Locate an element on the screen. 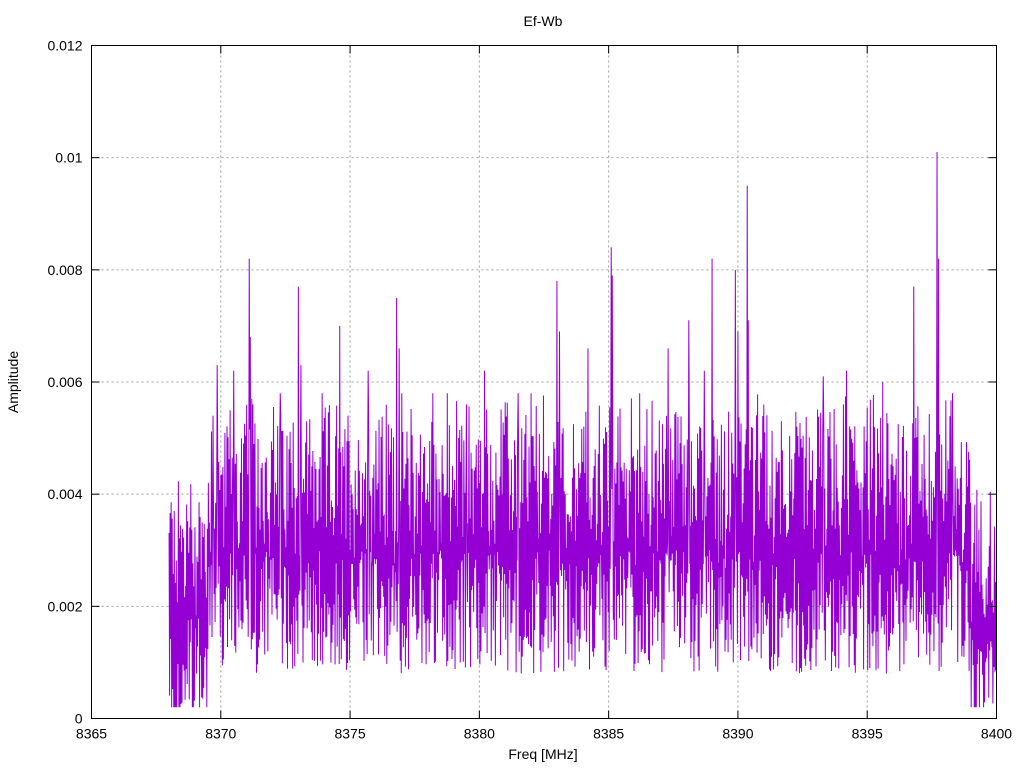 The width and height of the screenshot is (1024, 768). x-tick-label: 8390 is located at coordinates (737, 734).